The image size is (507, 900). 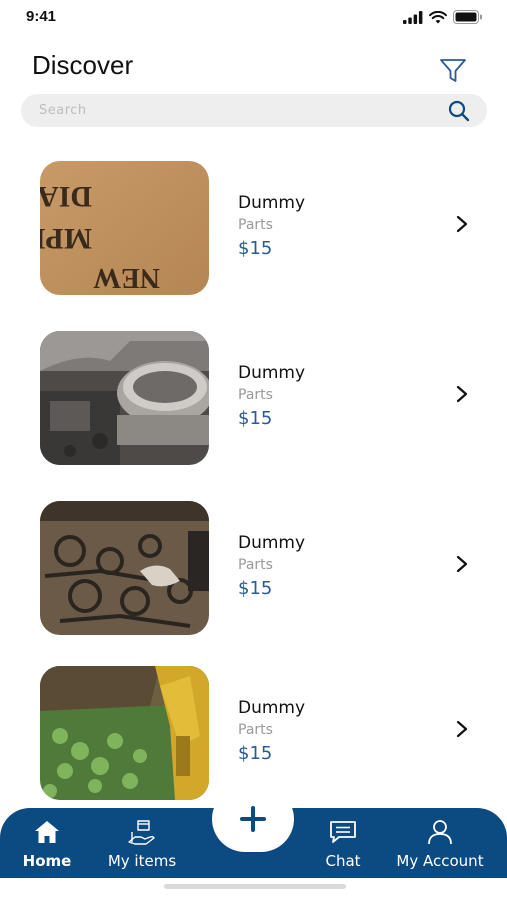 I want to click on page-title: Discover, so click(x=83, y=65).